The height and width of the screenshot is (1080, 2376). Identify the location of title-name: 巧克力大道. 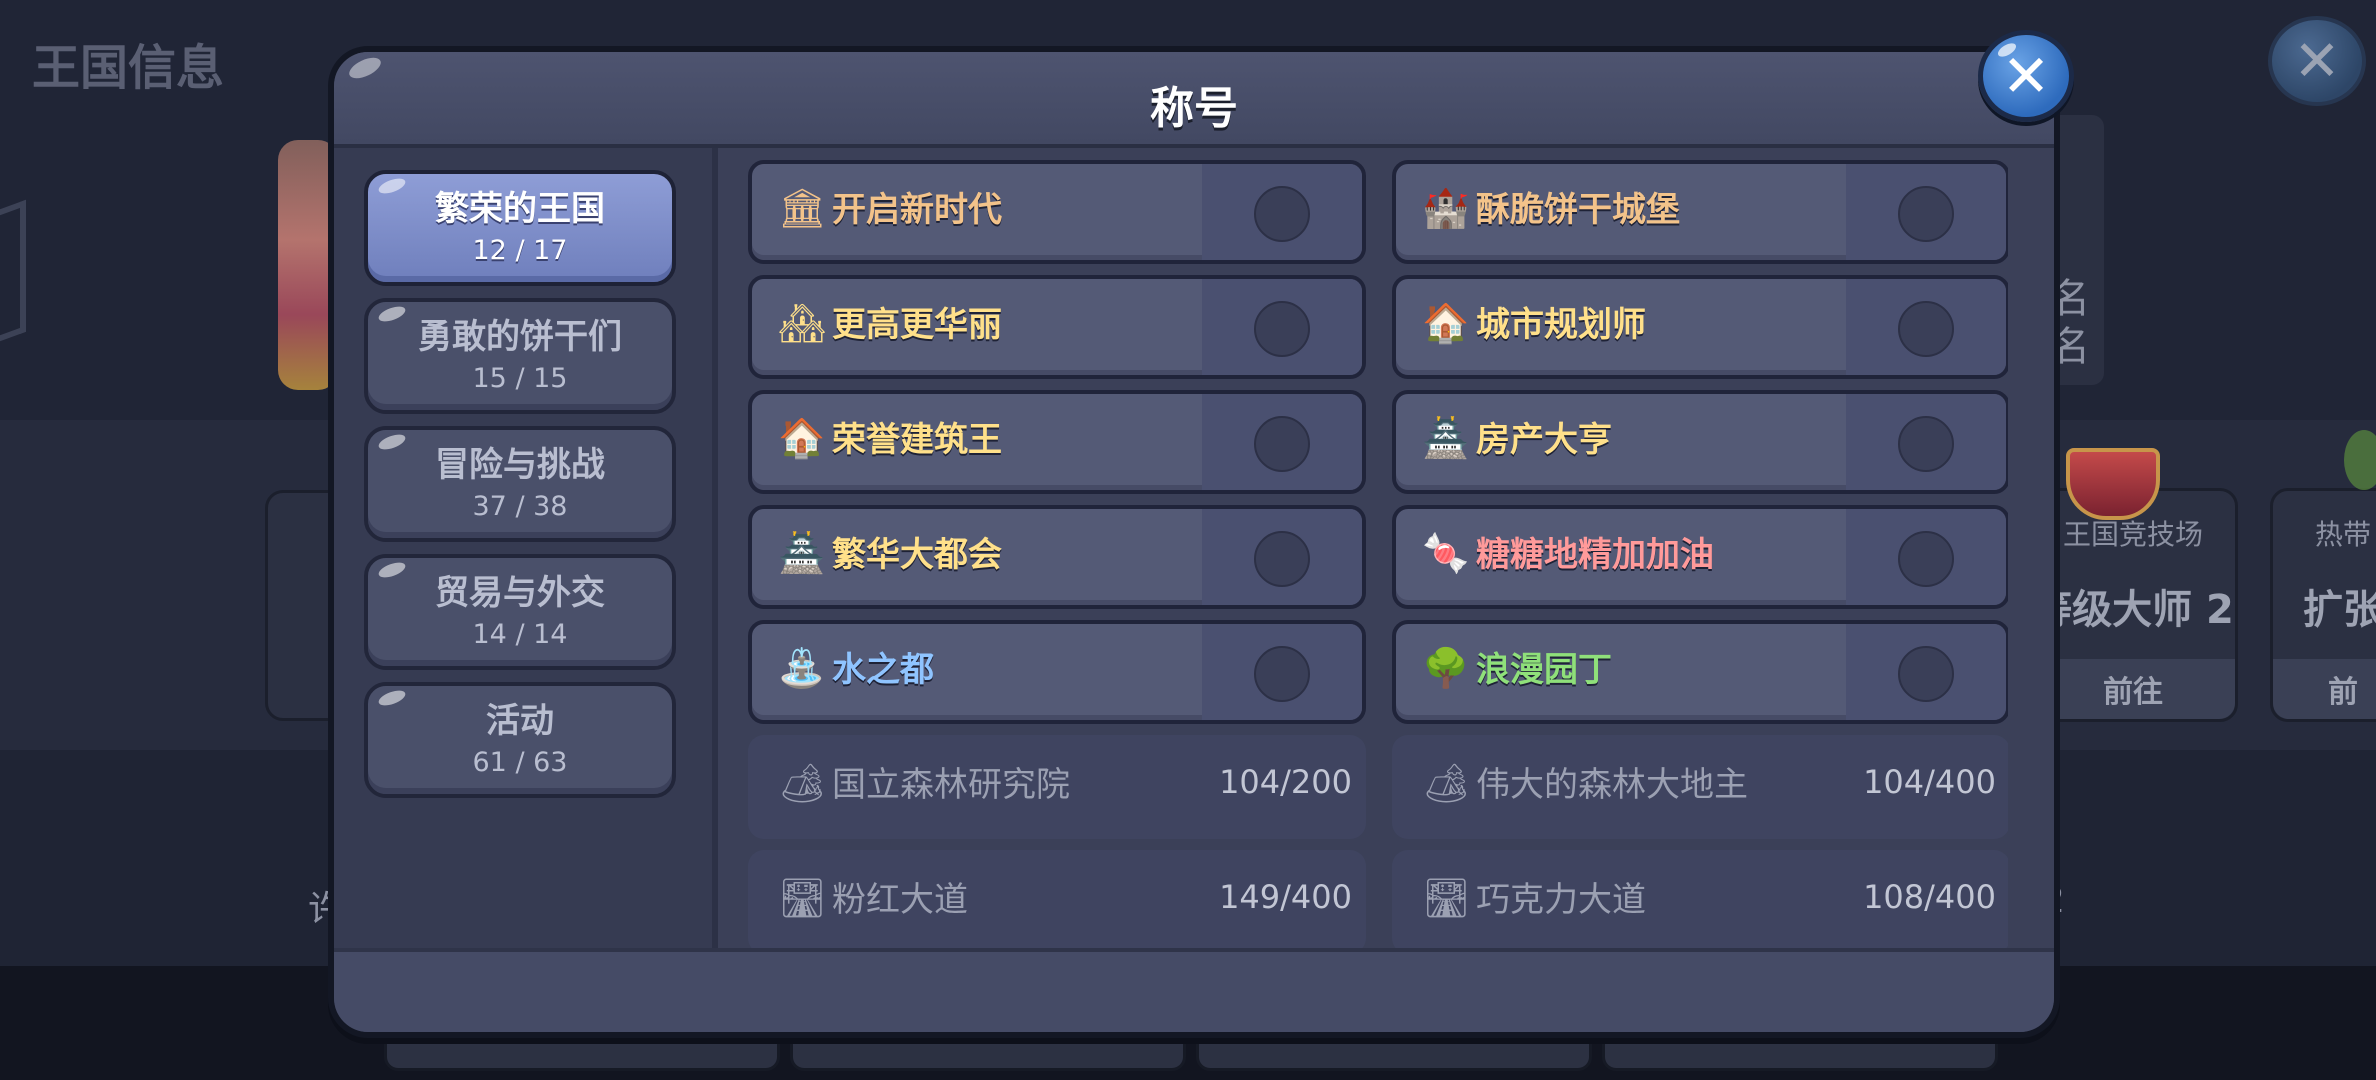
(1561, 900).